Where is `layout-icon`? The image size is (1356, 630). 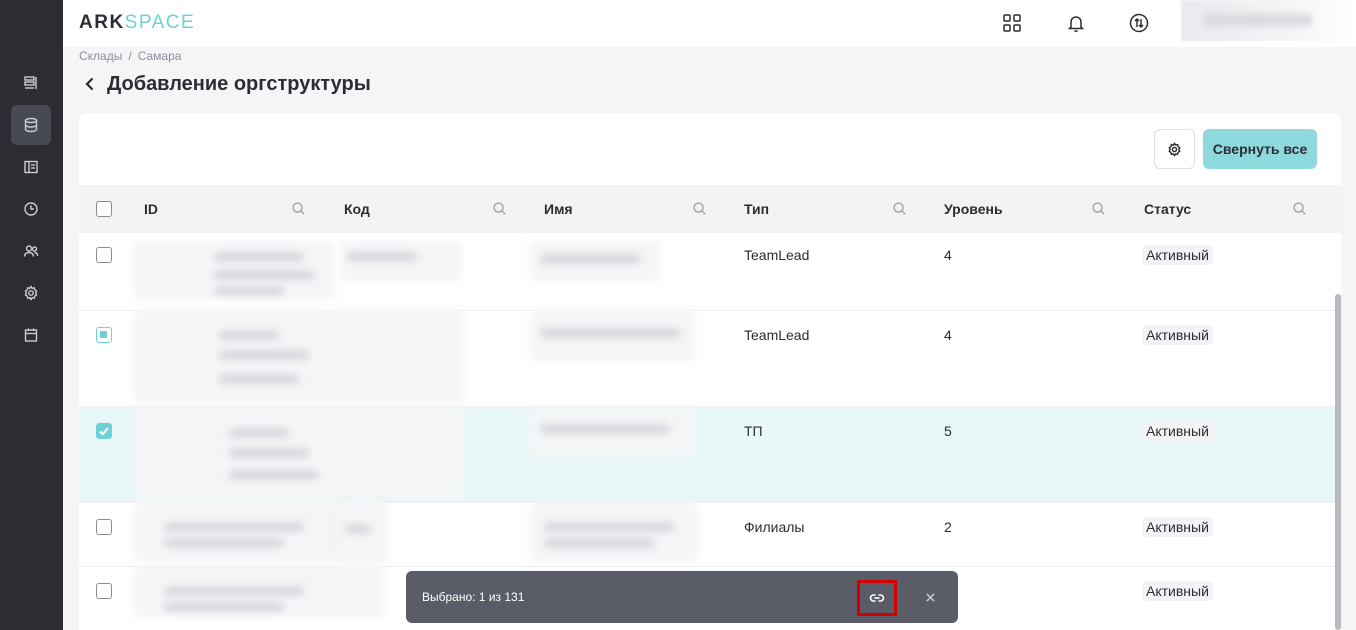
layout-icon is located at coordinates (31, 167).